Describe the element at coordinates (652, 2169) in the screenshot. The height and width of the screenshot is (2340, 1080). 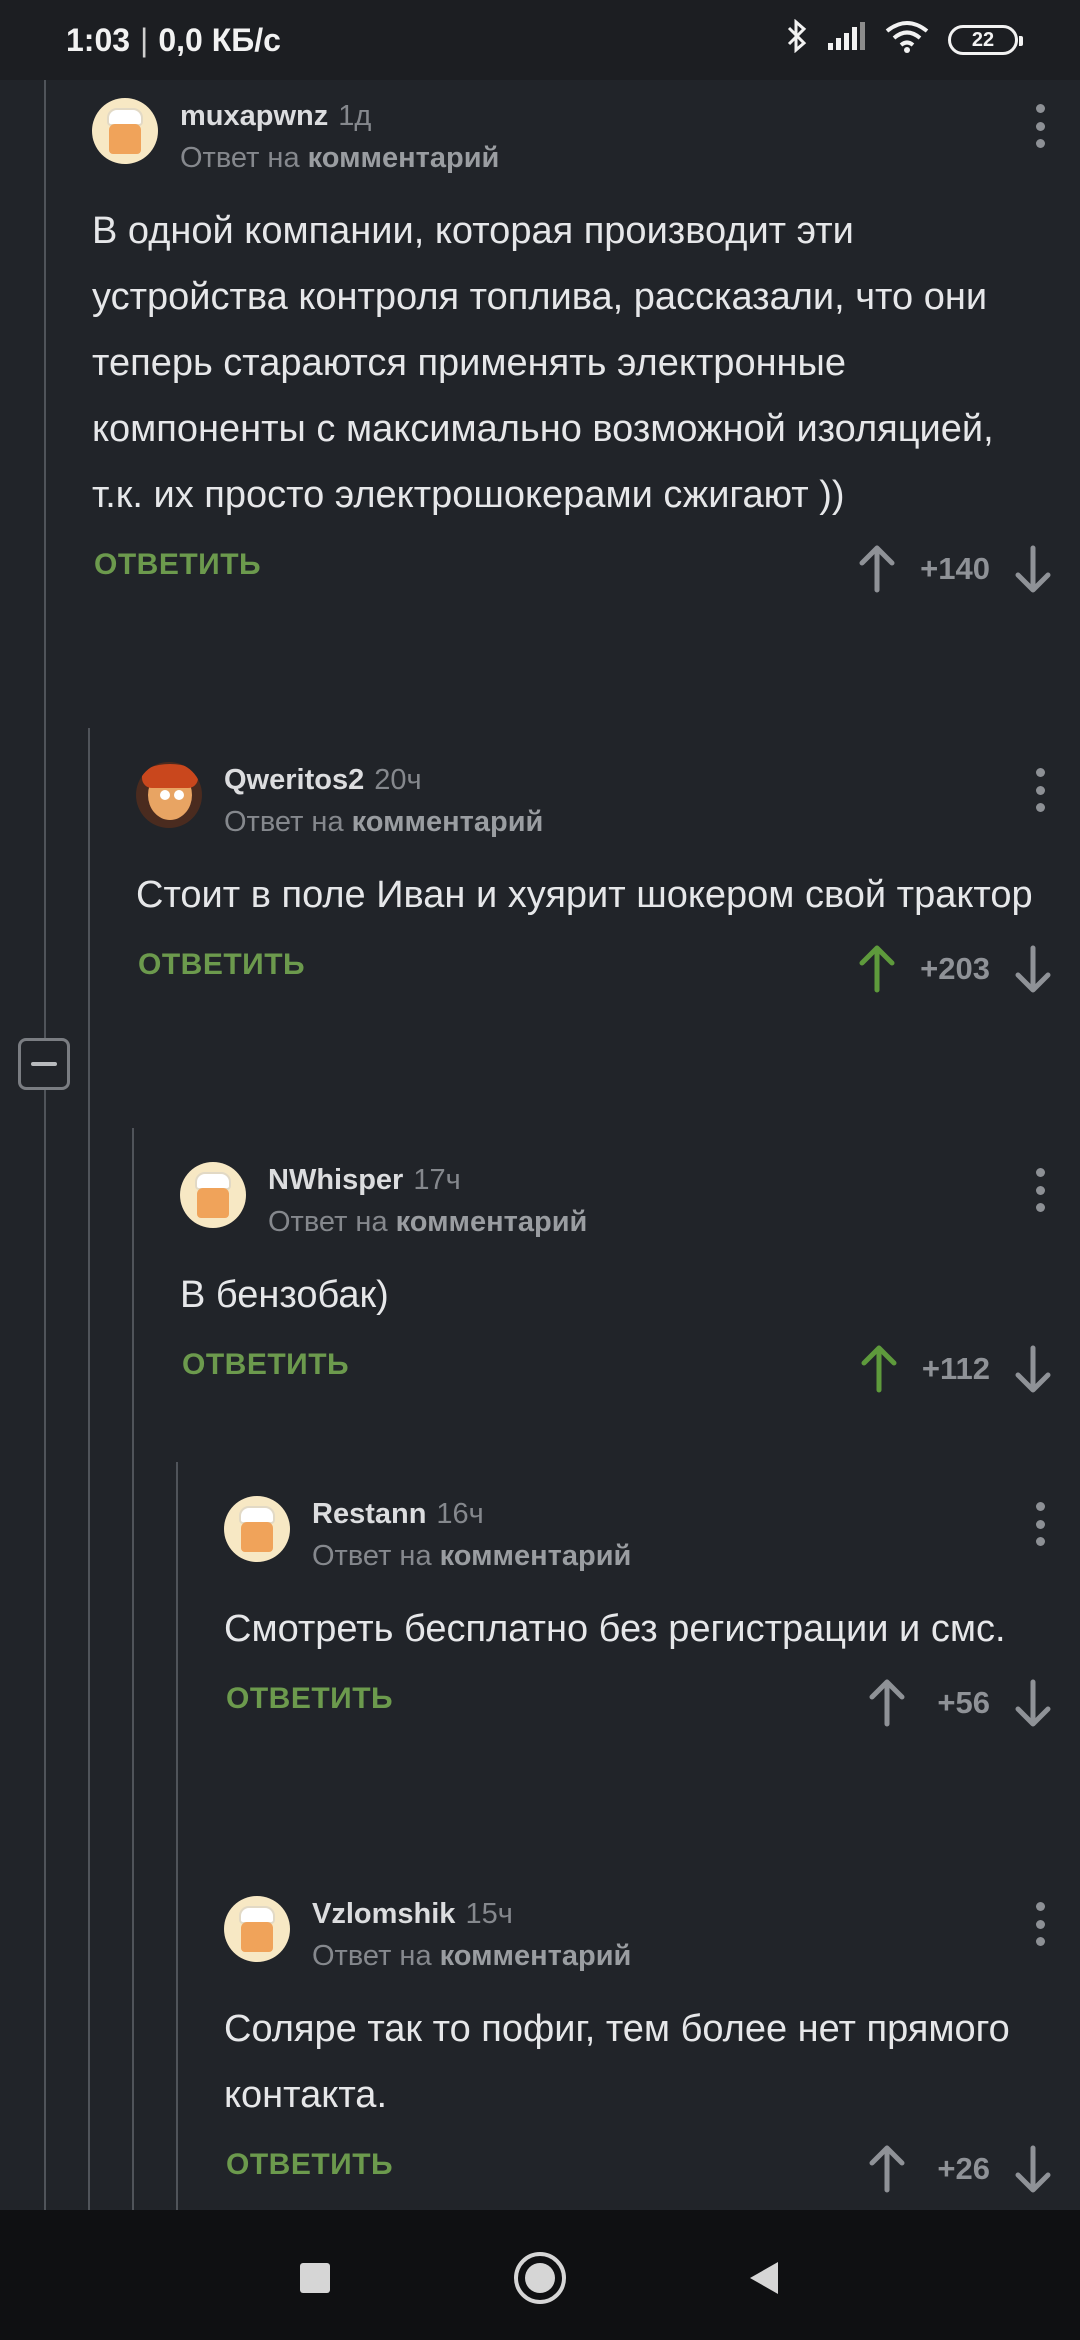
I see `comment-footer: ОТВЕТИТЬ +26` at that location.